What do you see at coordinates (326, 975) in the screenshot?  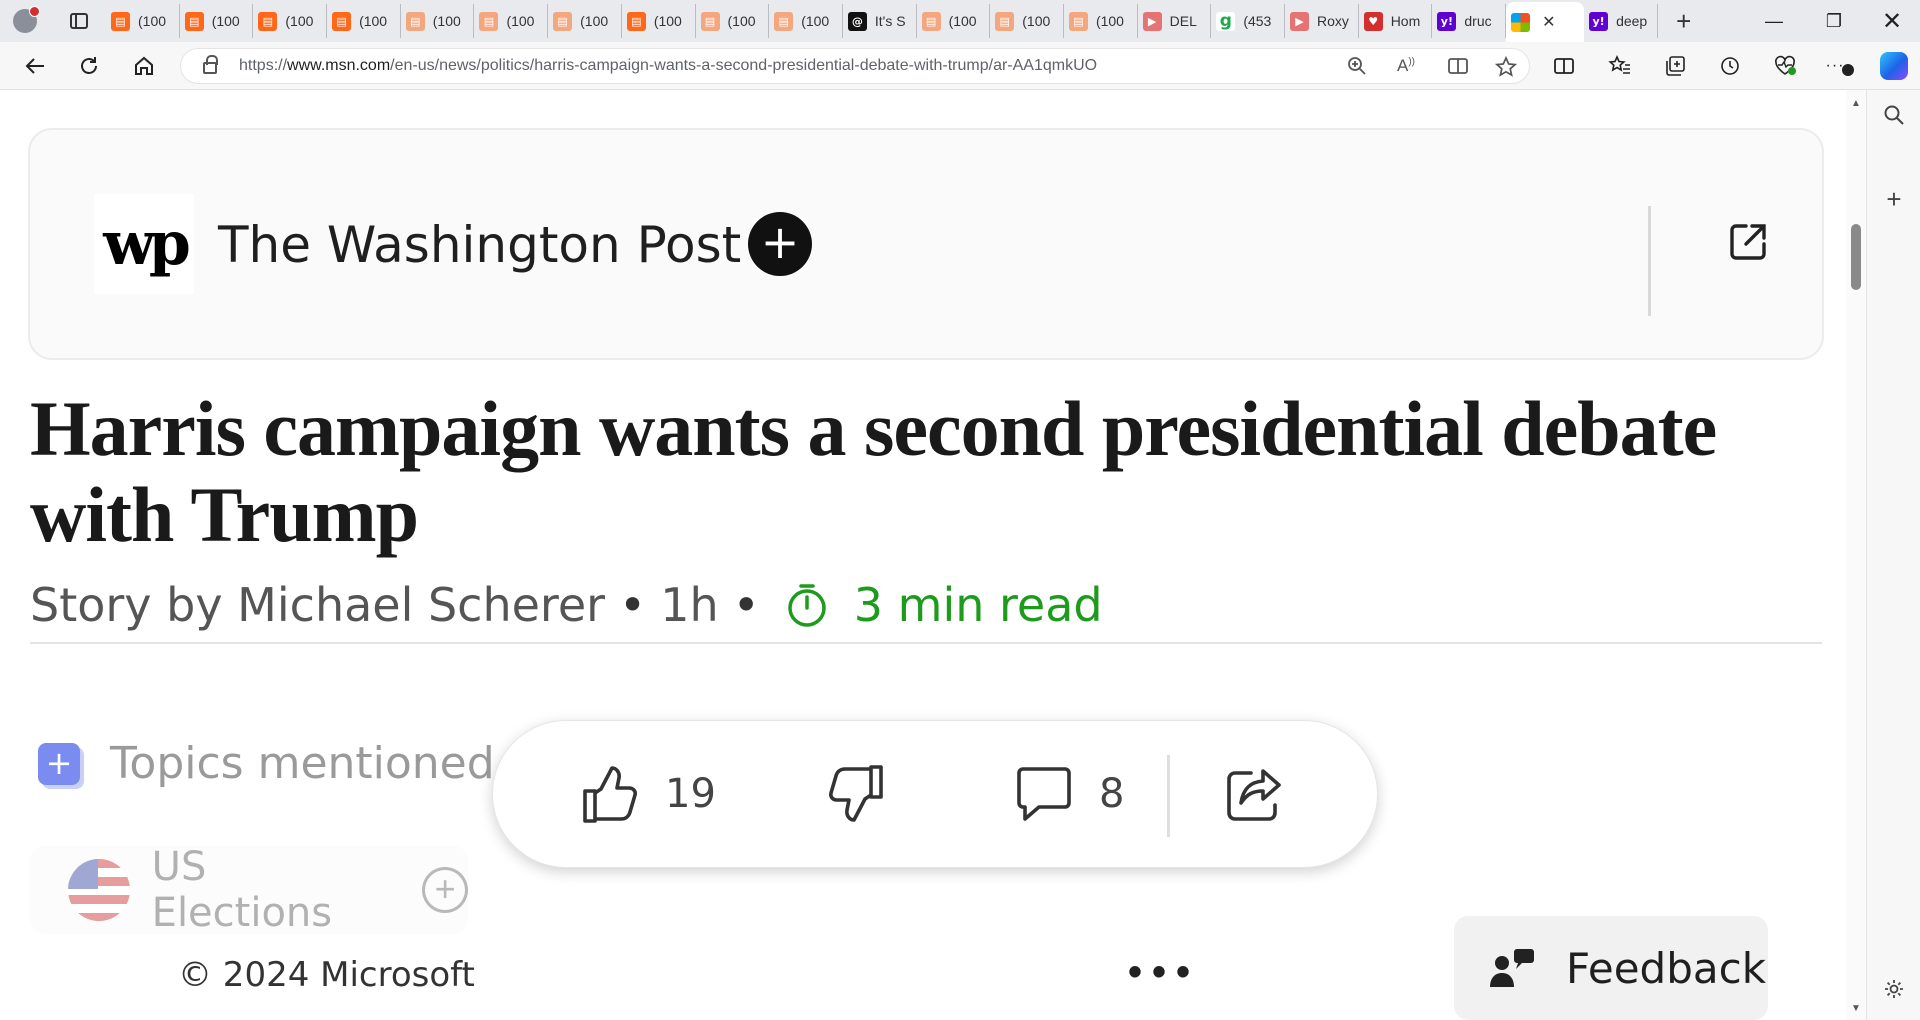 I see `copyright-notice: © 2024 Microsoft` at bounding box center [326, 975].